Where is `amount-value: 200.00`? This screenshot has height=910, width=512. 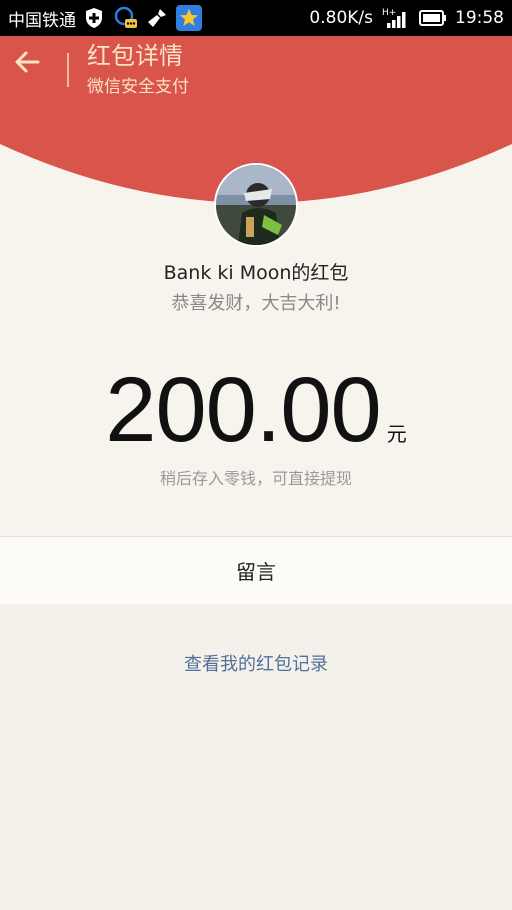
amount-value: 200.00 is located at coordinates (243, 410).